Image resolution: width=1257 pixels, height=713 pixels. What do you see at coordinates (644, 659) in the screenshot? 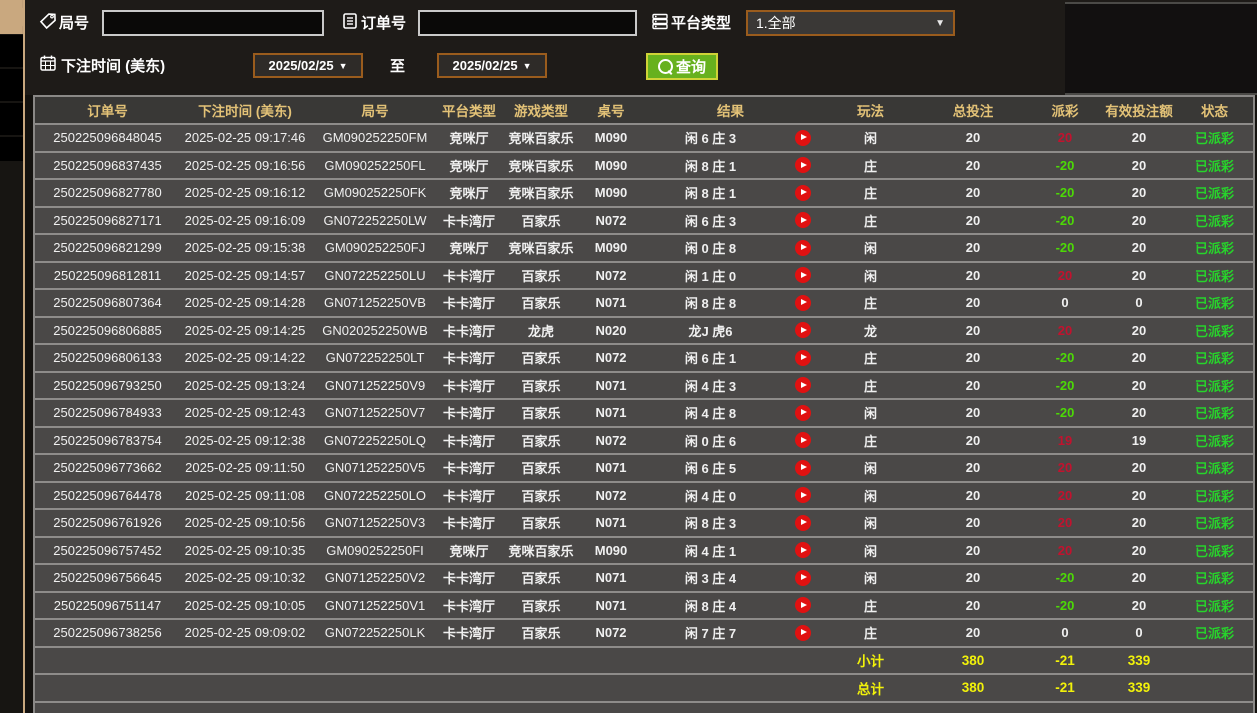
I see `subtotal-row: 小计 380 -21 339` at bounding box center [644, 659].